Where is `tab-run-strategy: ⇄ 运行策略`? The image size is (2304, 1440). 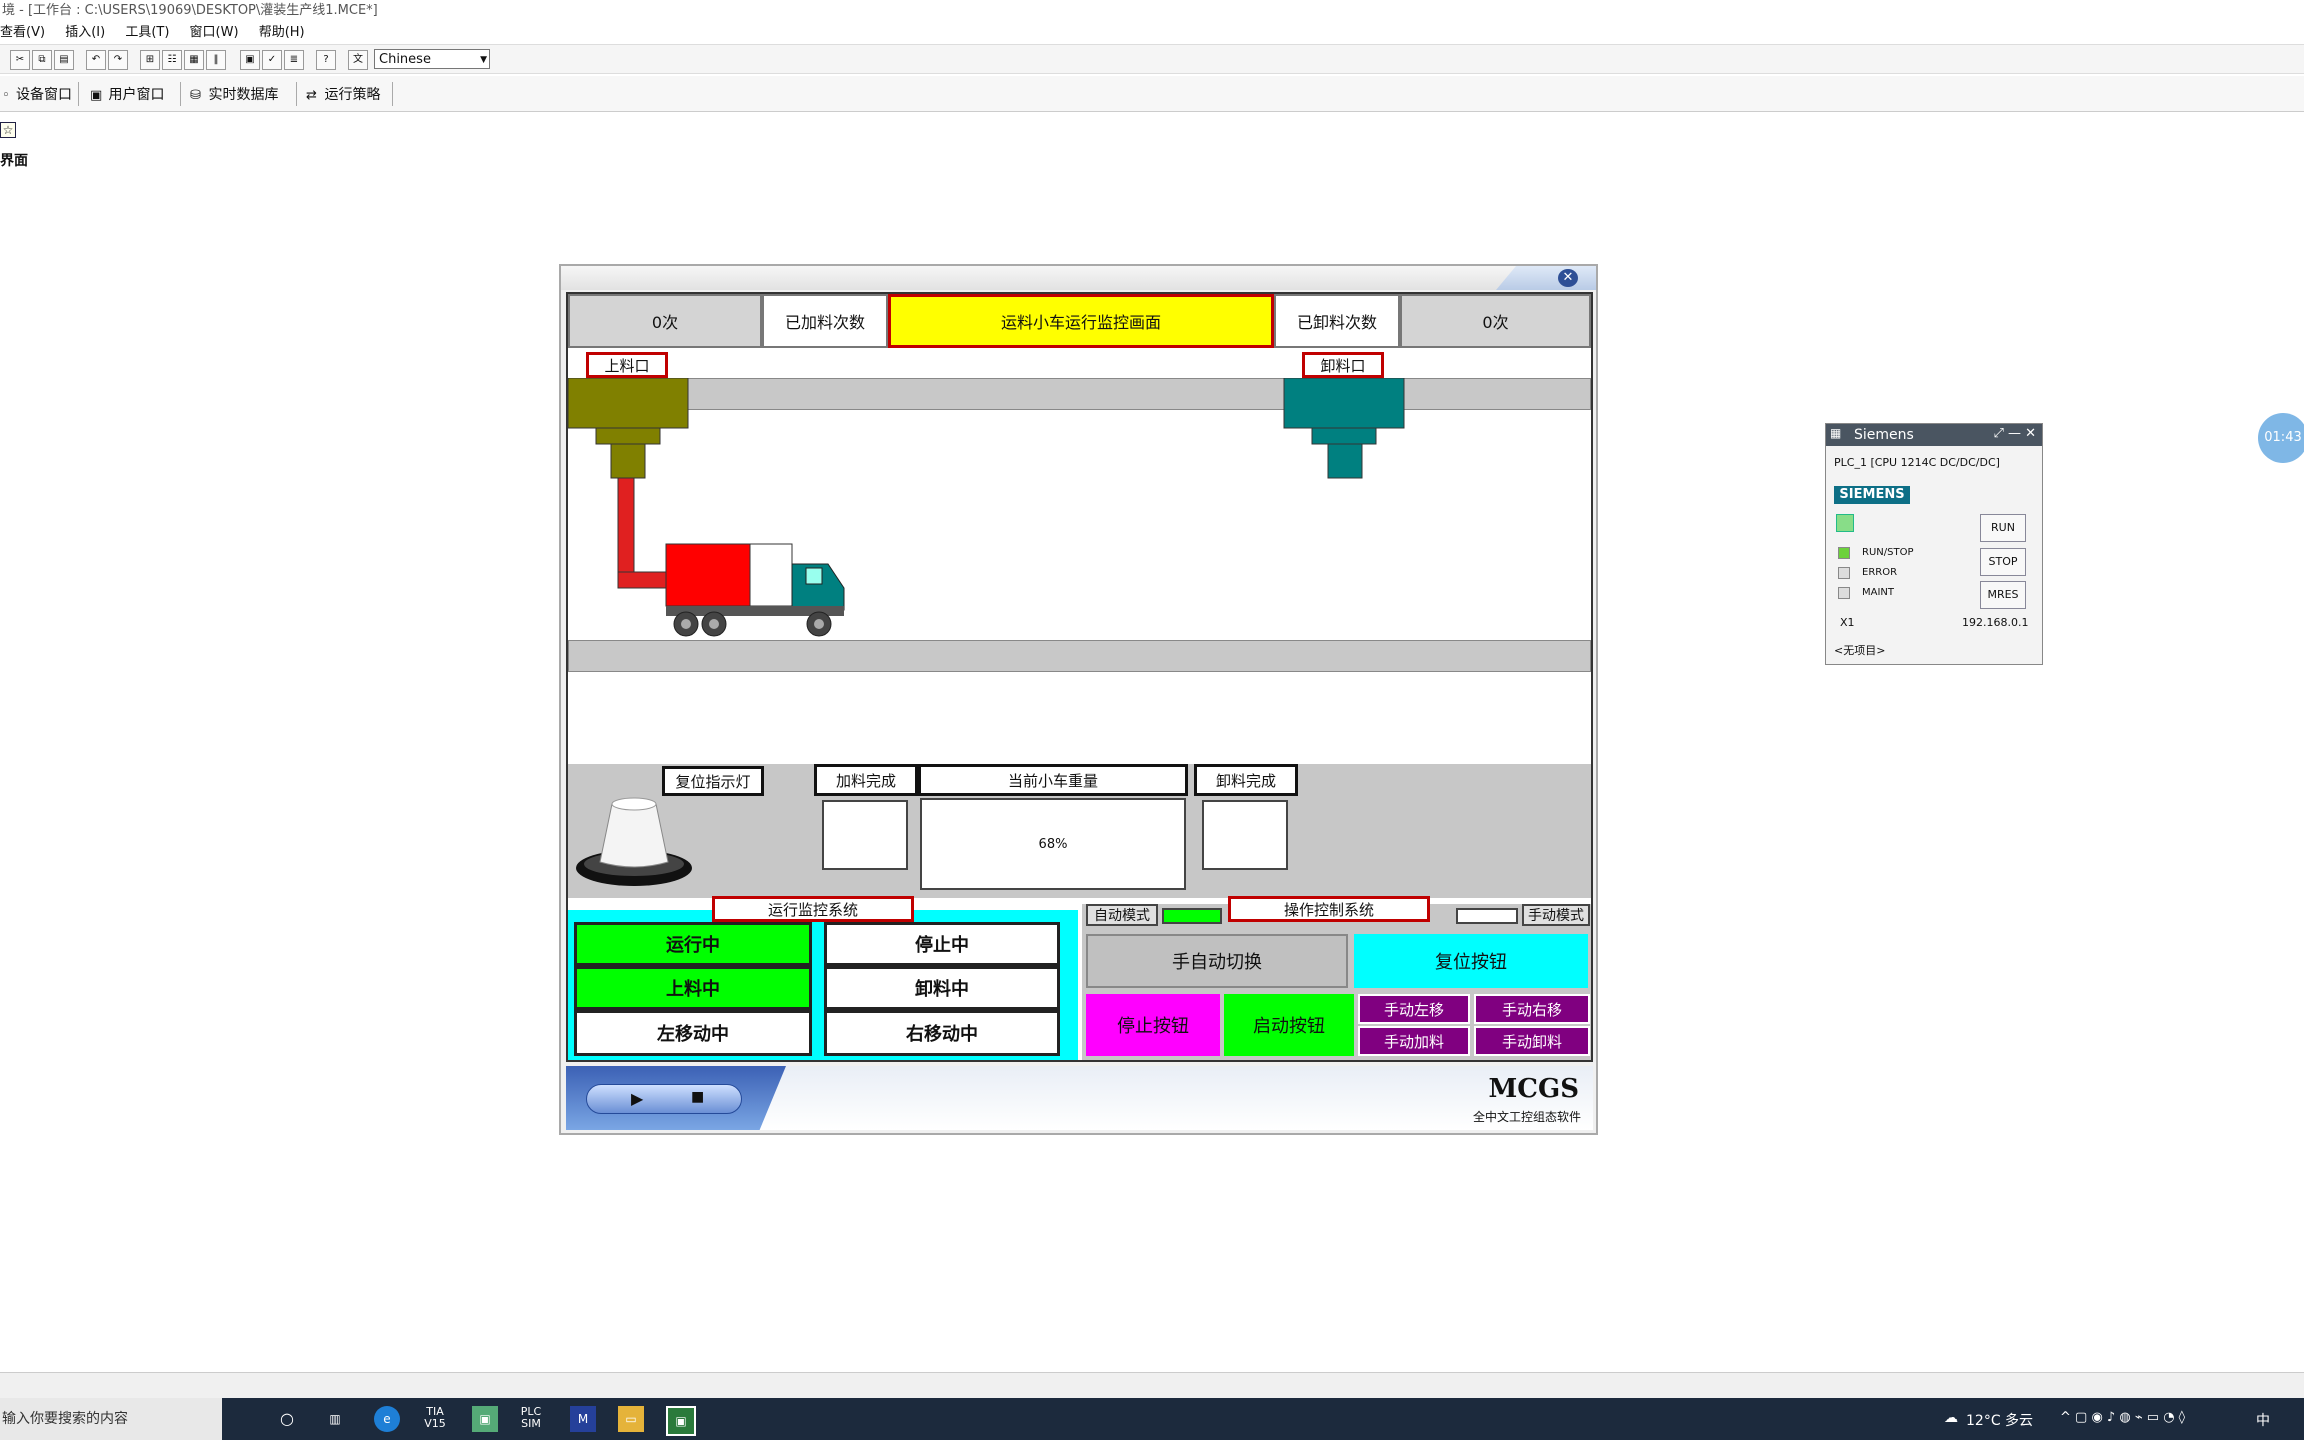
tab-run-strategy: ⇄ 运行策略 is located at coordinates (342, 95).